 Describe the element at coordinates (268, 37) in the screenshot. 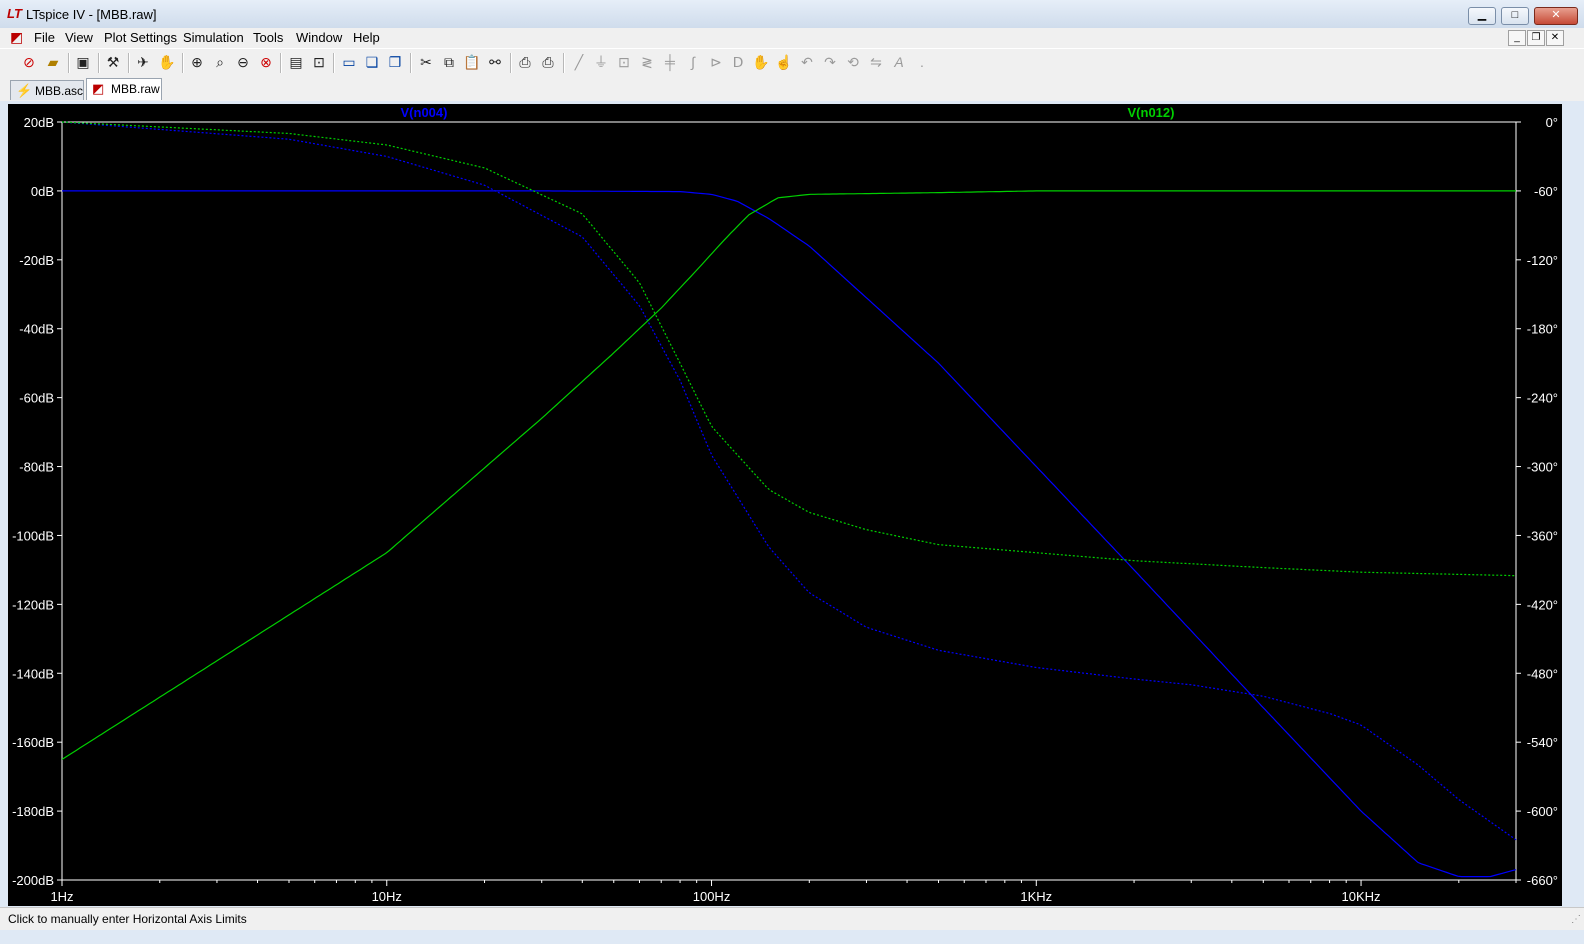

I see `menu-tools: Tools` at that location.